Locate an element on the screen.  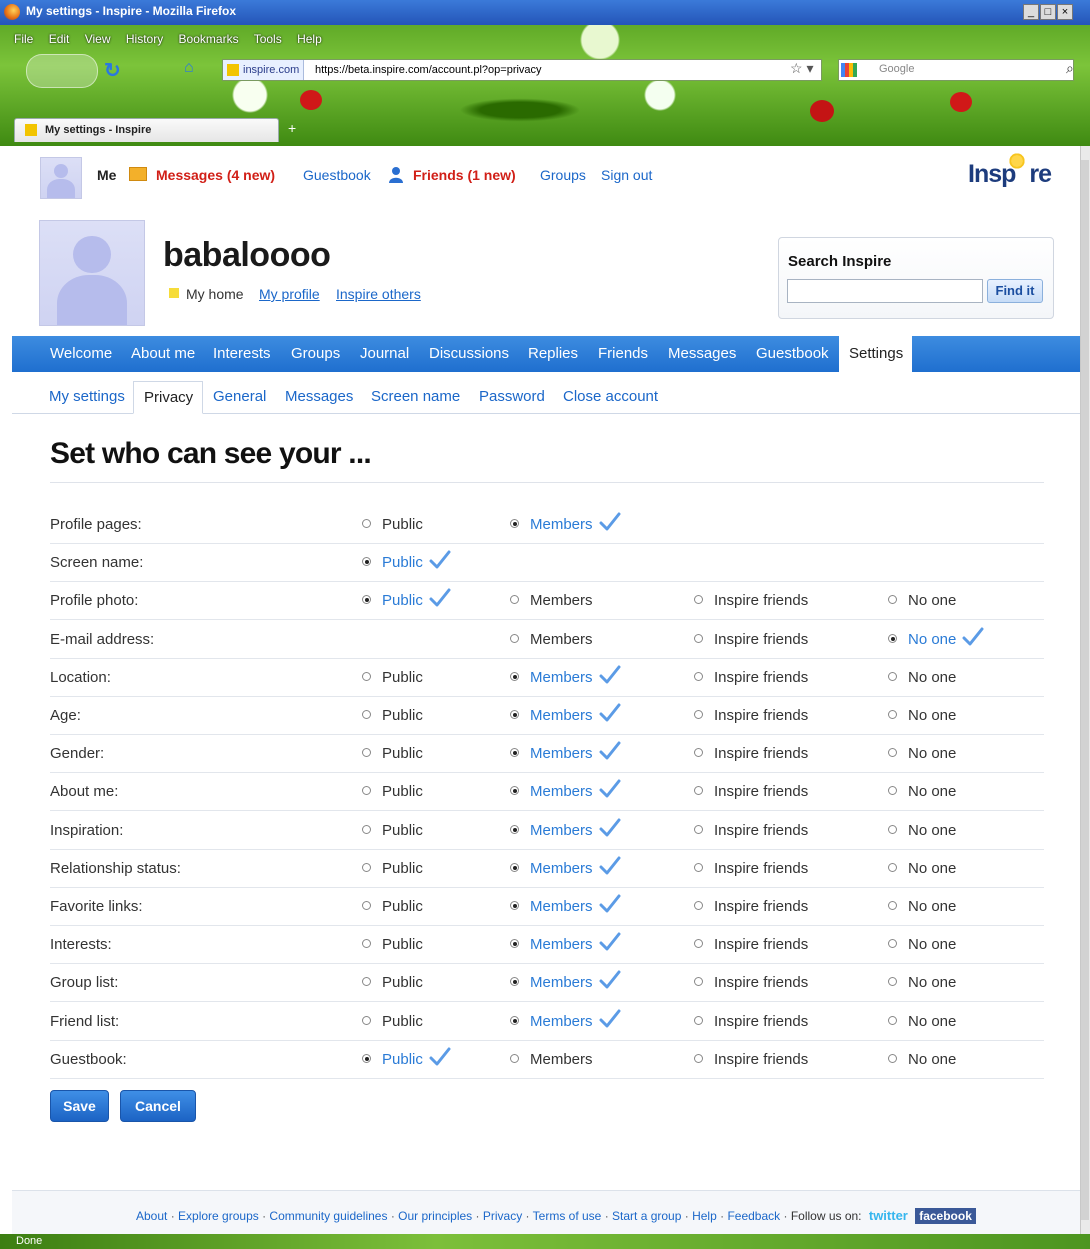
gender-option-noone: No one is located at coordinates (922, 753).